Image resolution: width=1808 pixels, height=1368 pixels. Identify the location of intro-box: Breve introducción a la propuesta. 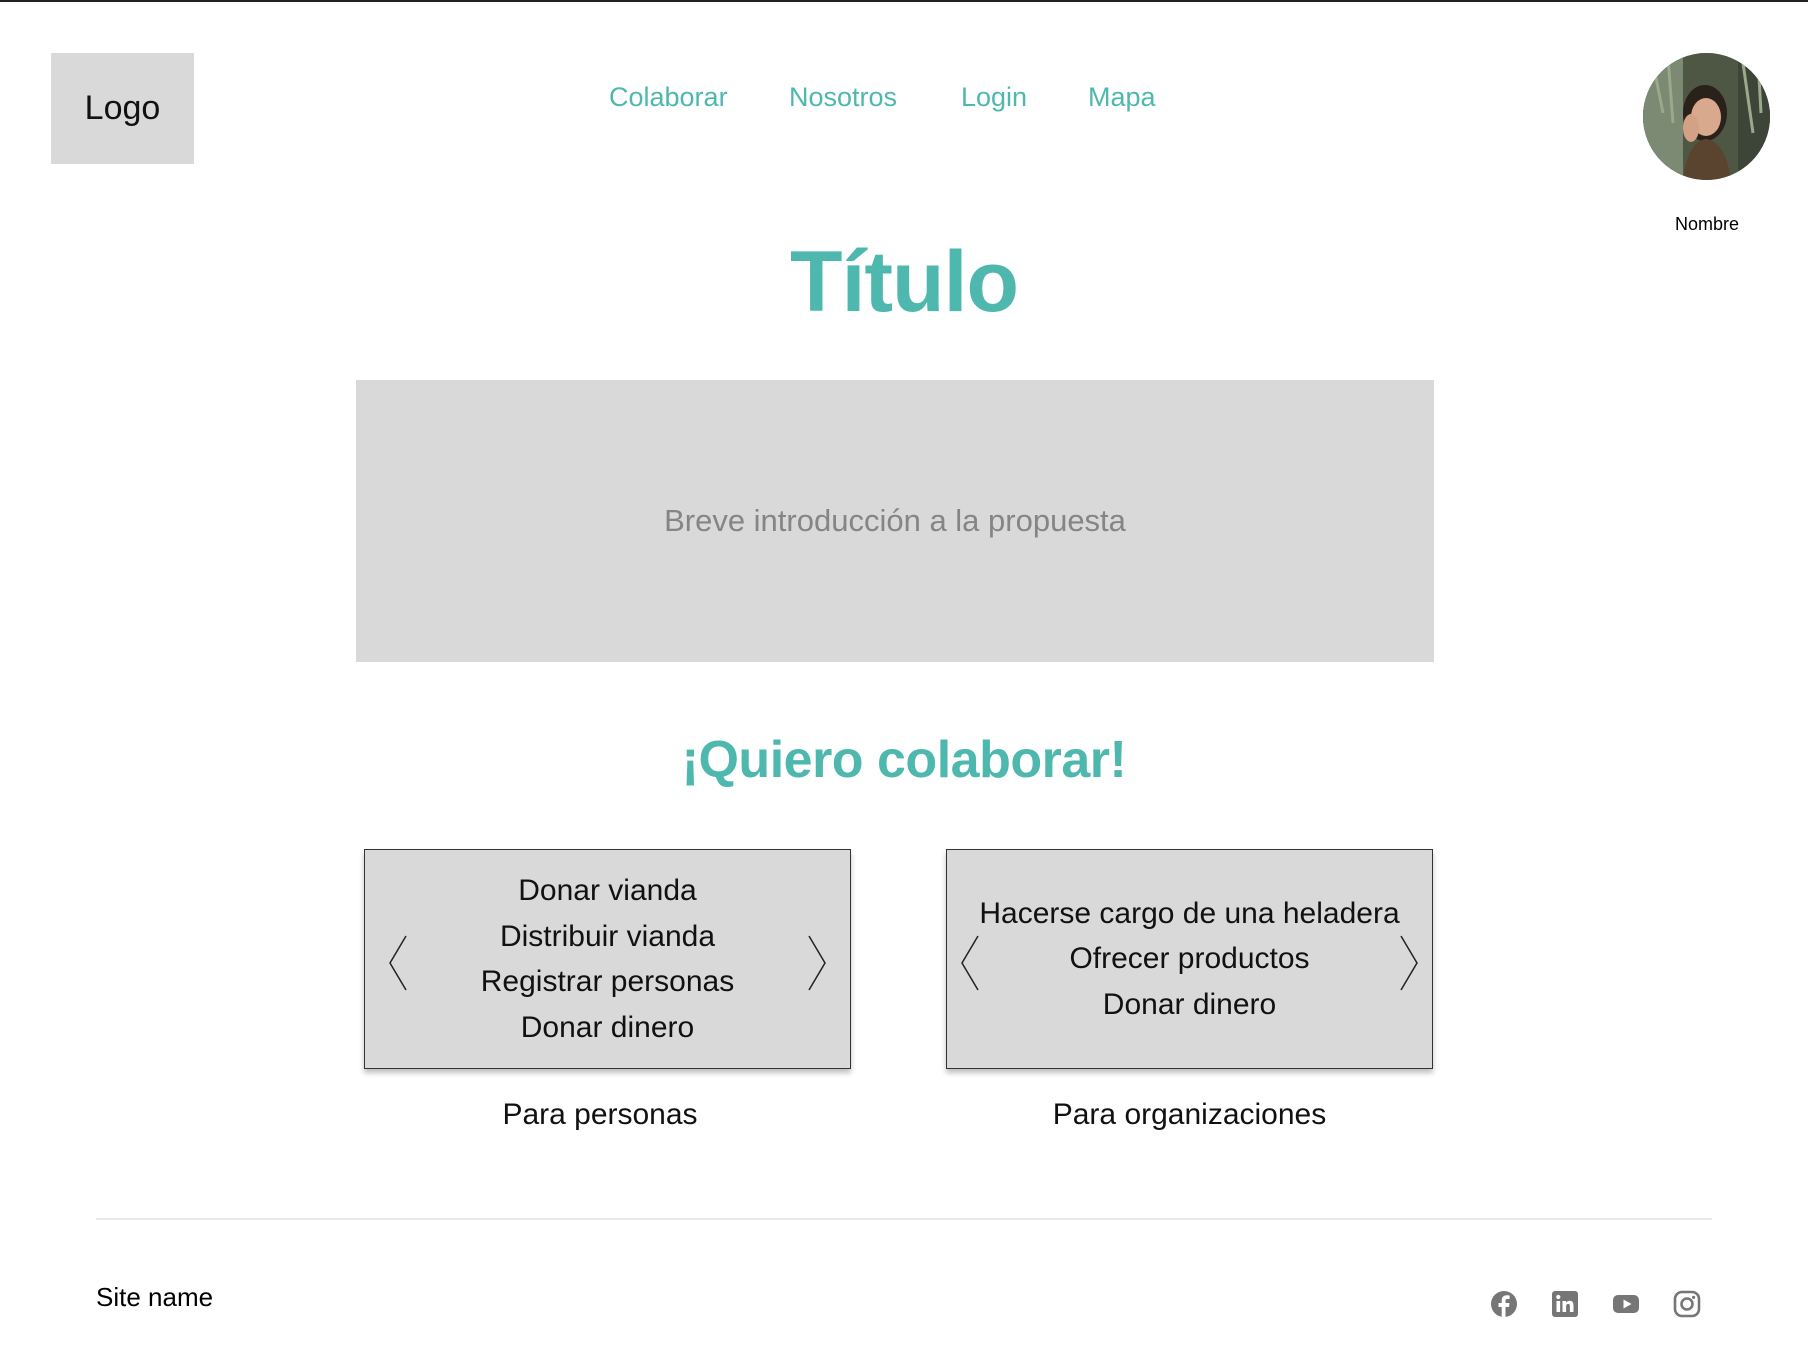
(895, 521).